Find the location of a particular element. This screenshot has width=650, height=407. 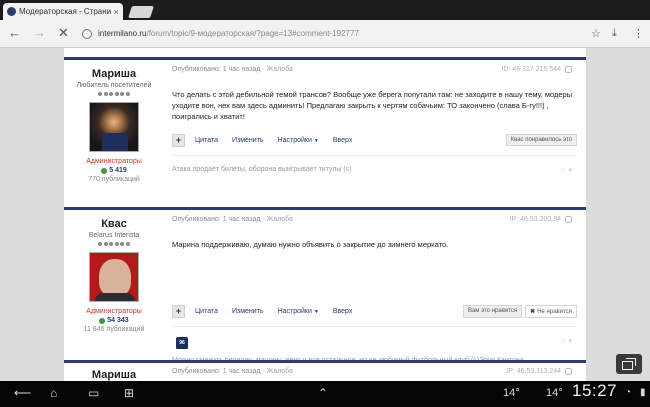

tab-title: Модераторская - Страница 9 is located at coordinates (65, 11).